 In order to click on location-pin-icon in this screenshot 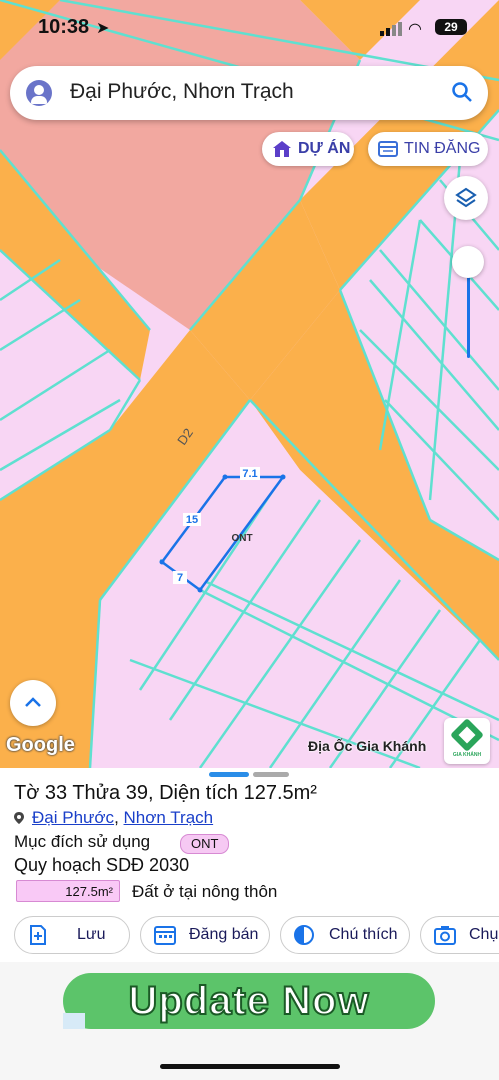, I will do `click(19, 818)`.